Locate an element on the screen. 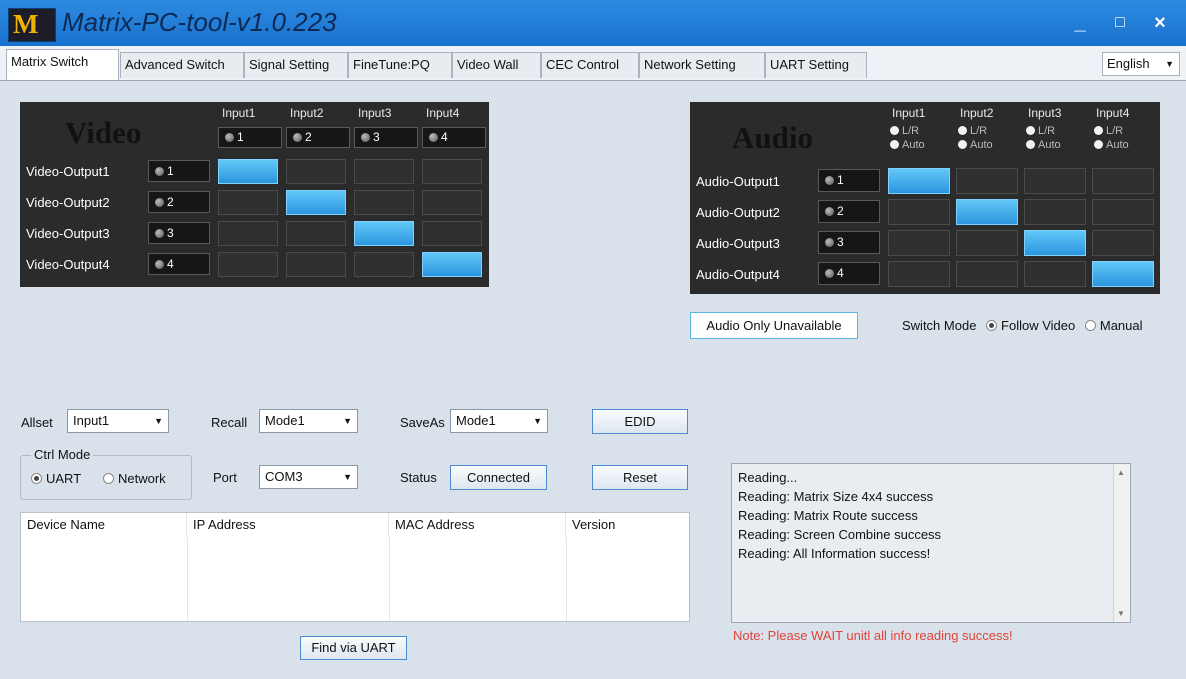 The width and height of the screenshot is (1186, 679). video-output-button: 2 is located at coordinates (179, 202).